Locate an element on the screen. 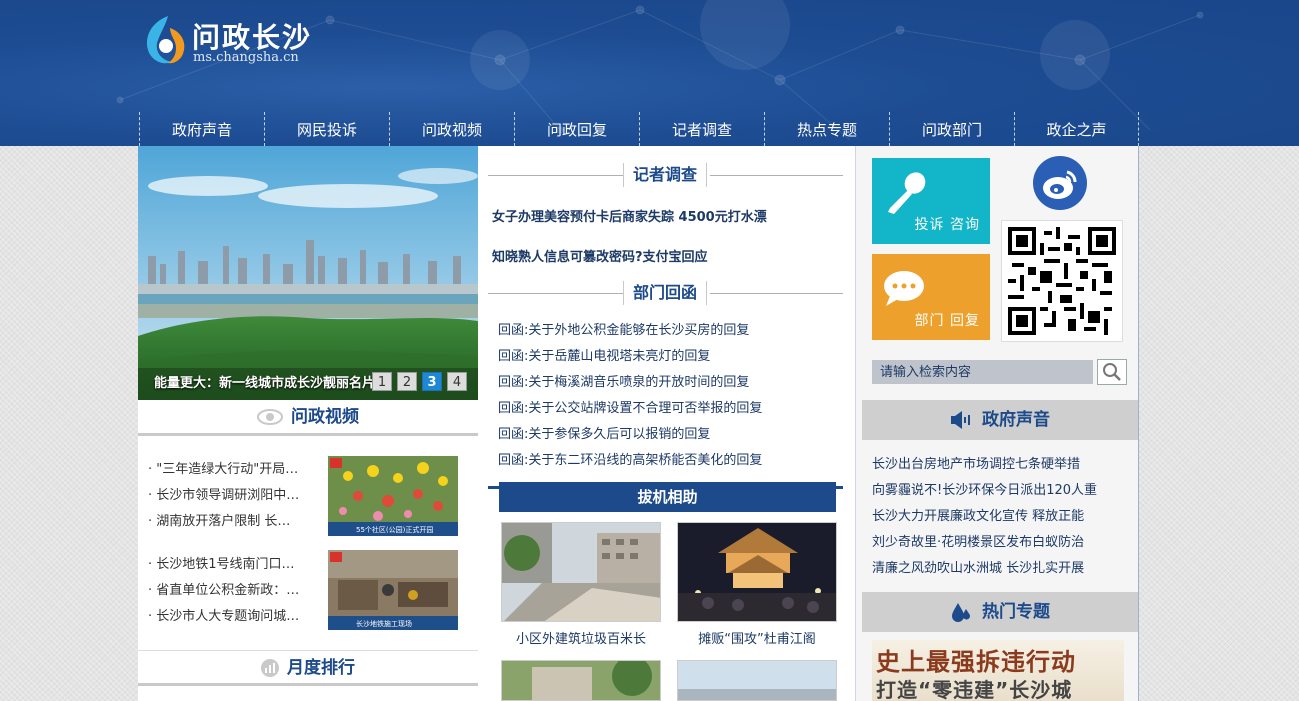 This screenshot has width=1299, height=701. banner-caption: 能量更大：新一线城市成长沙靓丽名片 is located at coordinates (264, 381).